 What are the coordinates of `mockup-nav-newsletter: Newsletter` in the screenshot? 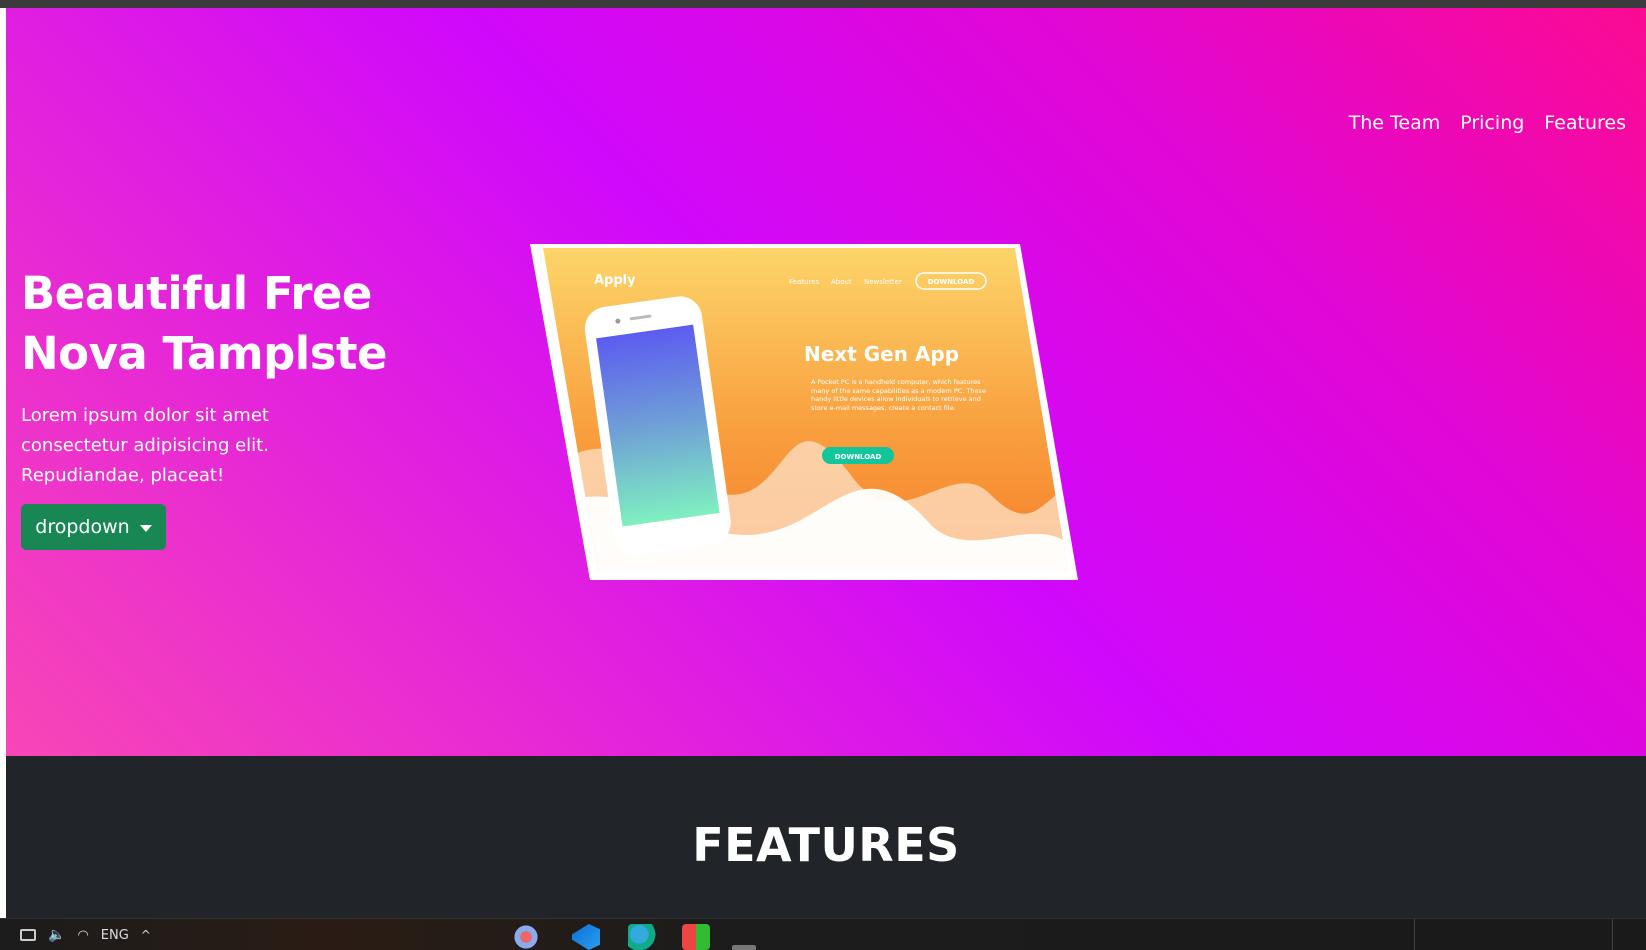 It's located at (883, 282).